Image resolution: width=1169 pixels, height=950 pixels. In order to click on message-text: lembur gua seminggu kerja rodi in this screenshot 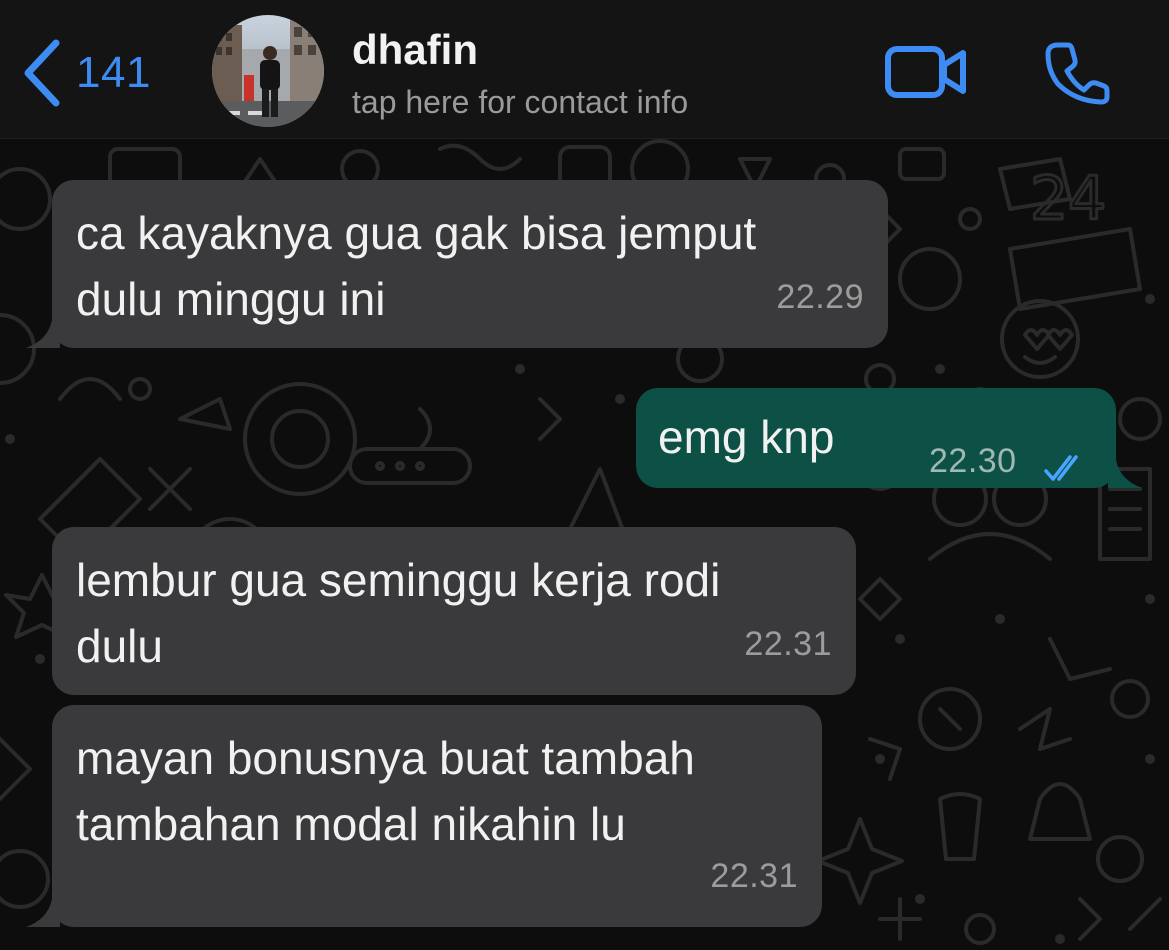, I will do `click(398, 580)`.